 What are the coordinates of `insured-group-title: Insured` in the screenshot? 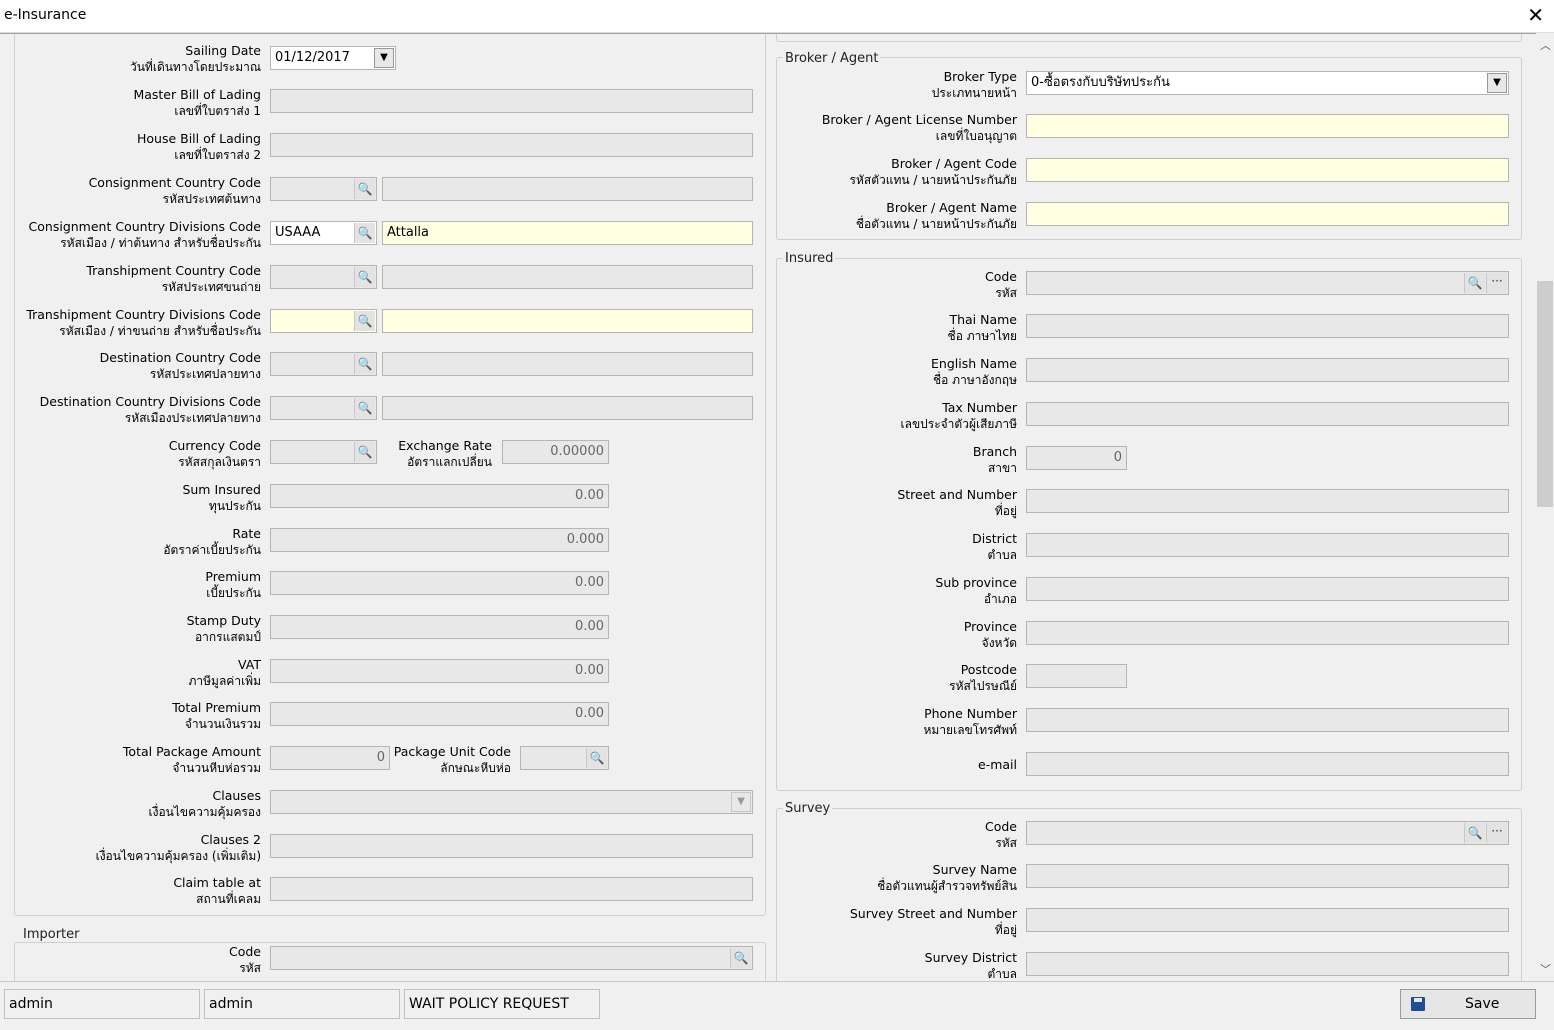 It's located at (809, 258).